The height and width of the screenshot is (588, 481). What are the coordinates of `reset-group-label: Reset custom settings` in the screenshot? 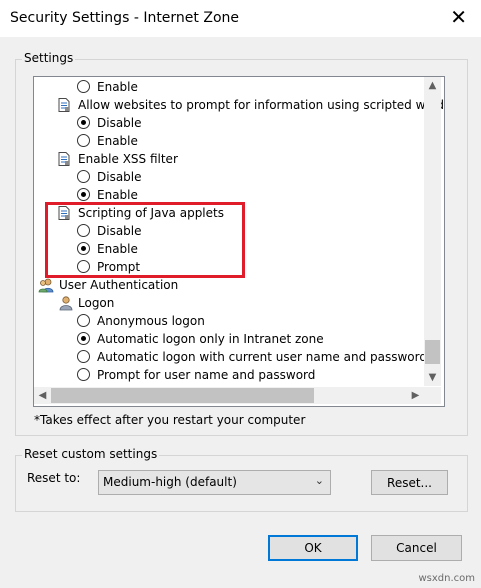 It's located at (91, 454).